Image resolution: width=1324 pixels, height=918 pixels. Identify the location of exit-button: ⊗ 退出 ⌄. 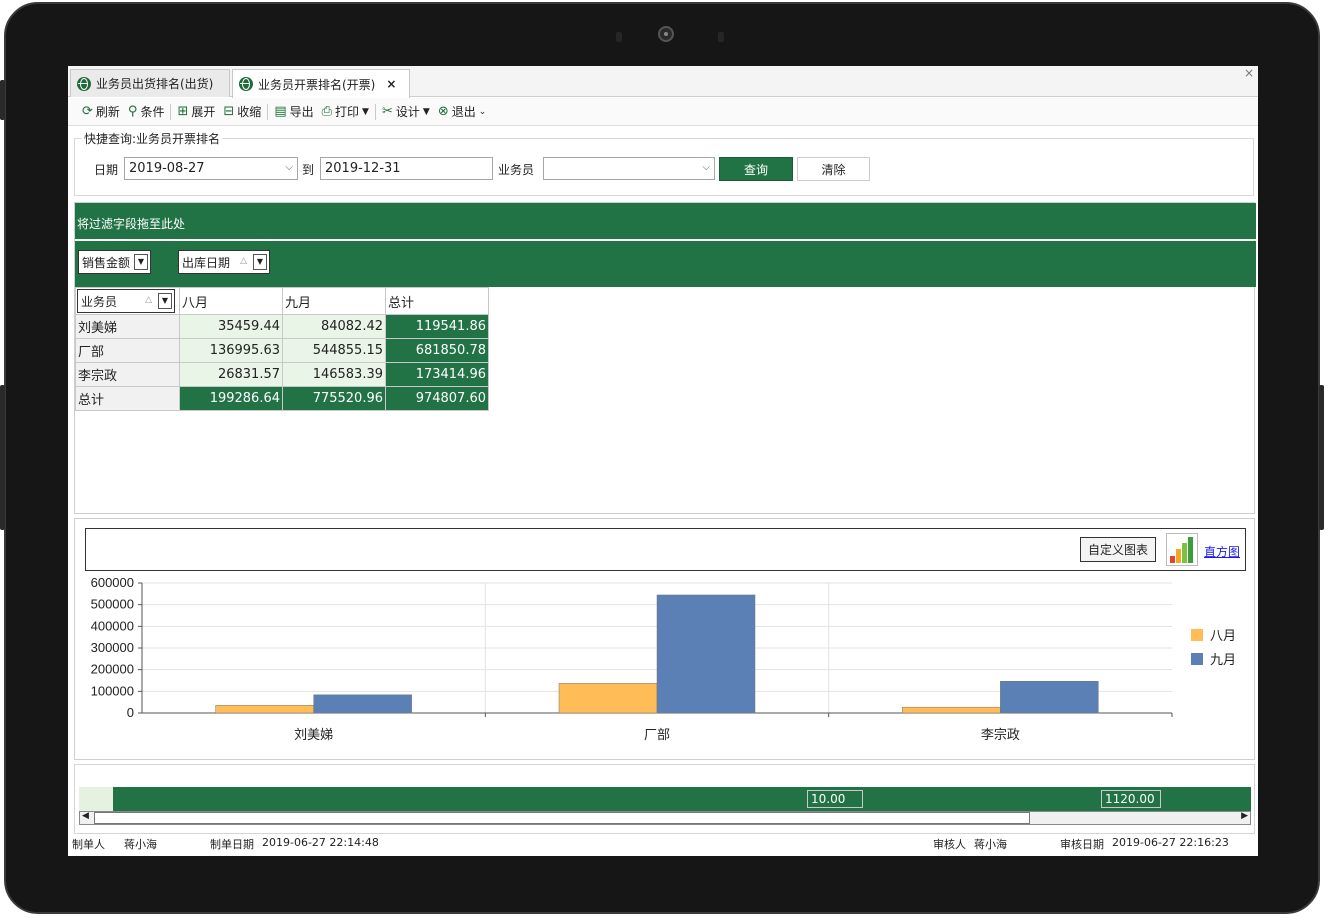
(462, 111).